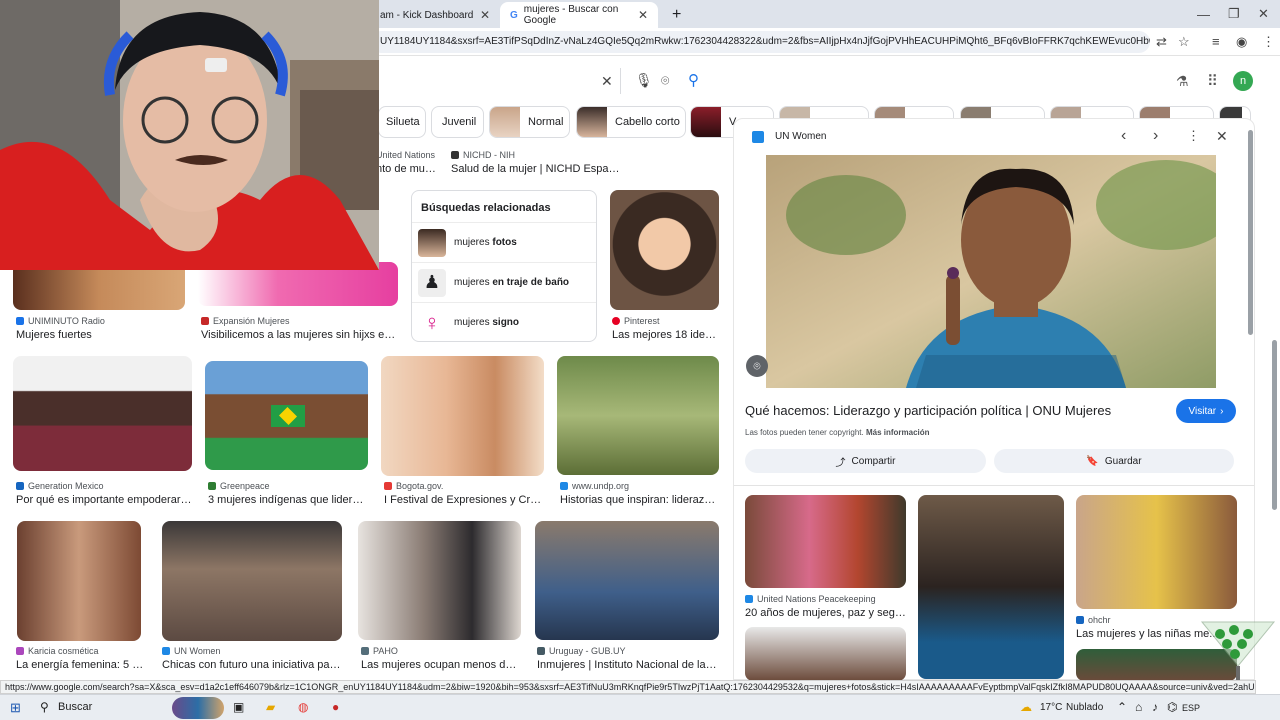 The width and height of the screenshot is (1280, 720). What do you see at coordinates (101, 335) in the screenshot?
I see `result-title: Mujeres fuertes` at bounding box center [101, 335].